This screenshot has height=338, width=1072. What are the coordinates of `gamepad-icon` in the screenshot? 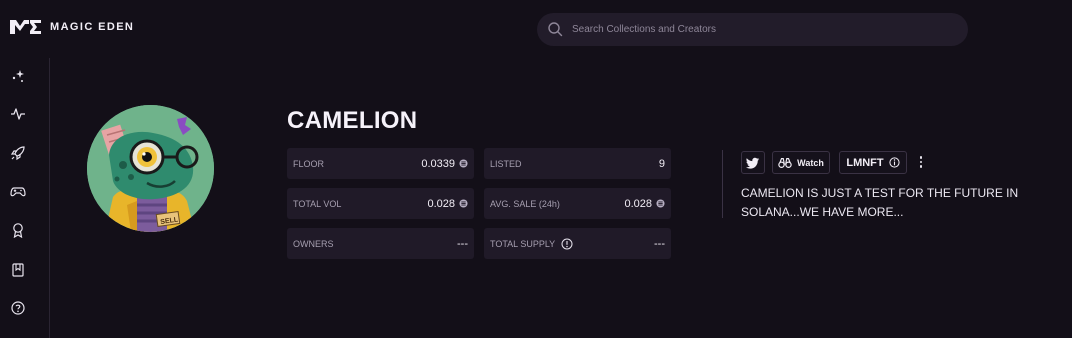 It's located at (18, 192).